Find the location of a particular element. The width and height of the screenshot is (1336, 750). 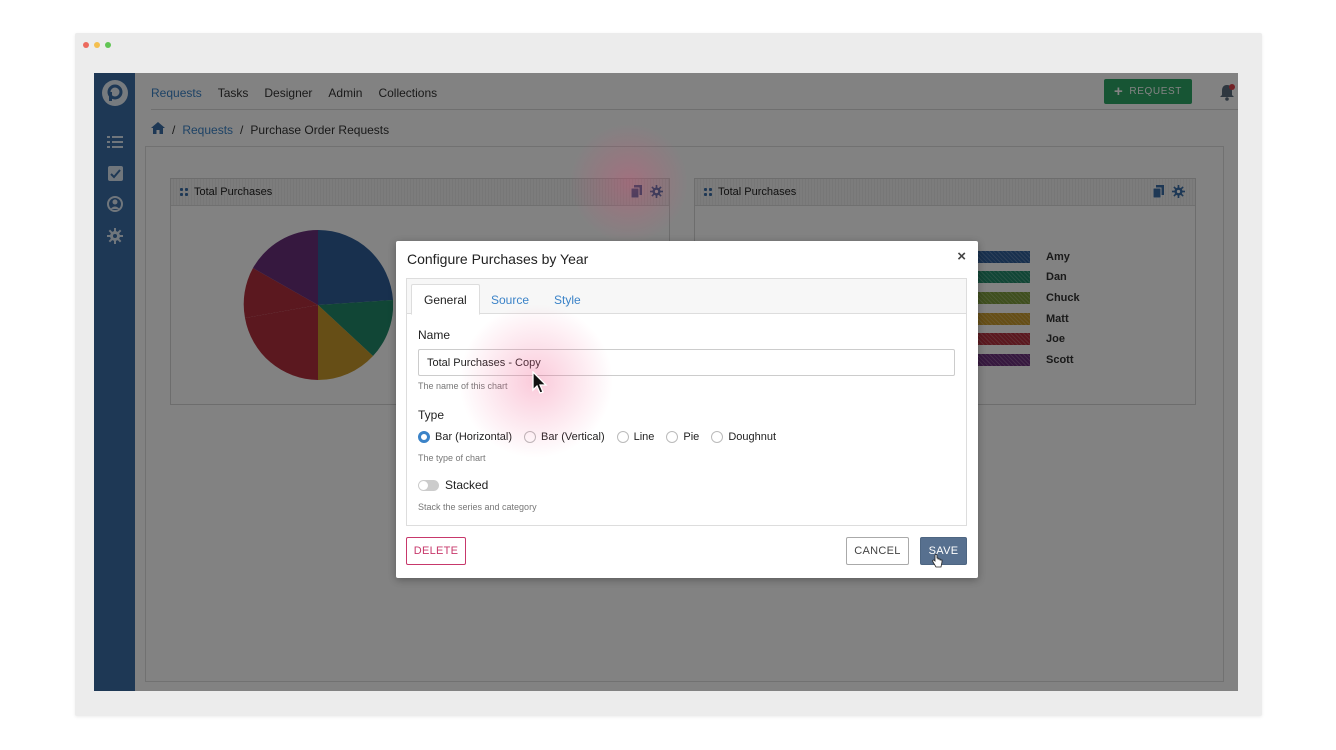

radio-label: Line is located at coordinates (644, 437).